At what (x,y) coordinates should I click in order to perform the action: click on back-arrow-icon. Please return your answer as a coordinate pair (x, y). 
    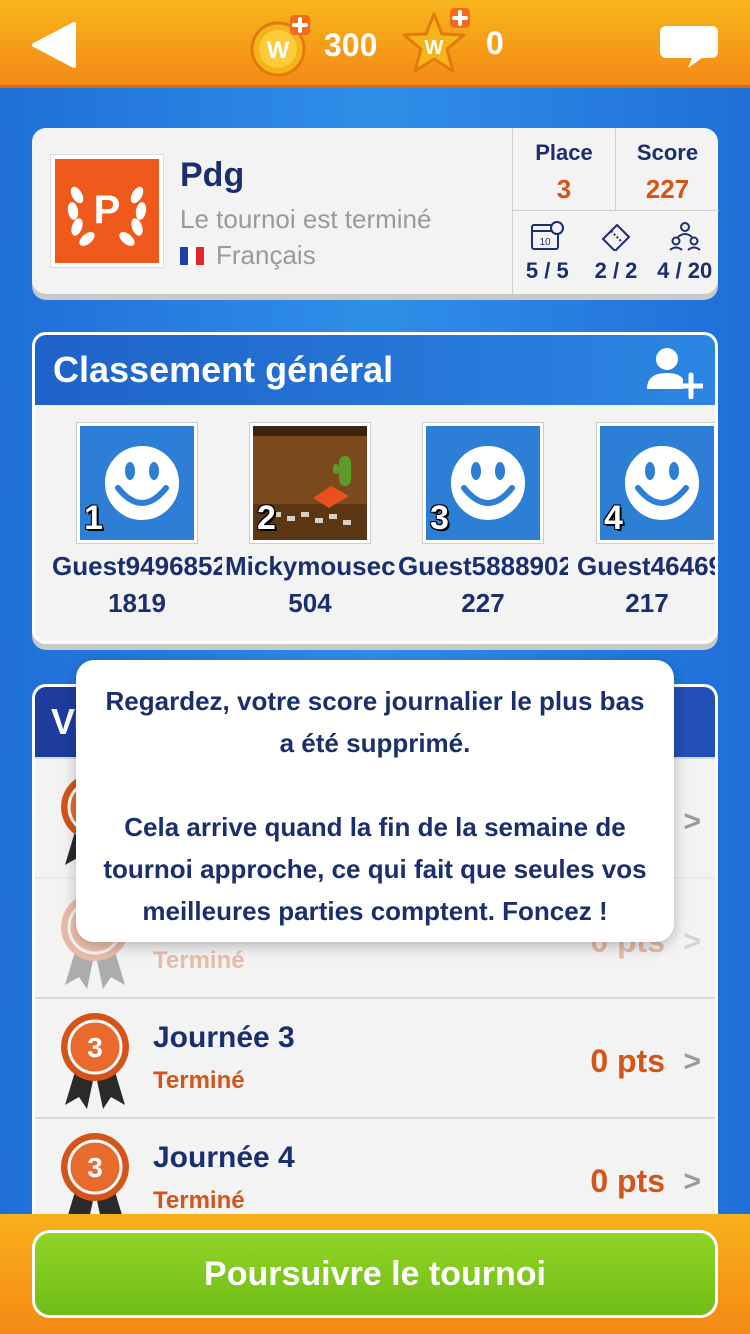
    Looking at the image, I should click on (54, 45).